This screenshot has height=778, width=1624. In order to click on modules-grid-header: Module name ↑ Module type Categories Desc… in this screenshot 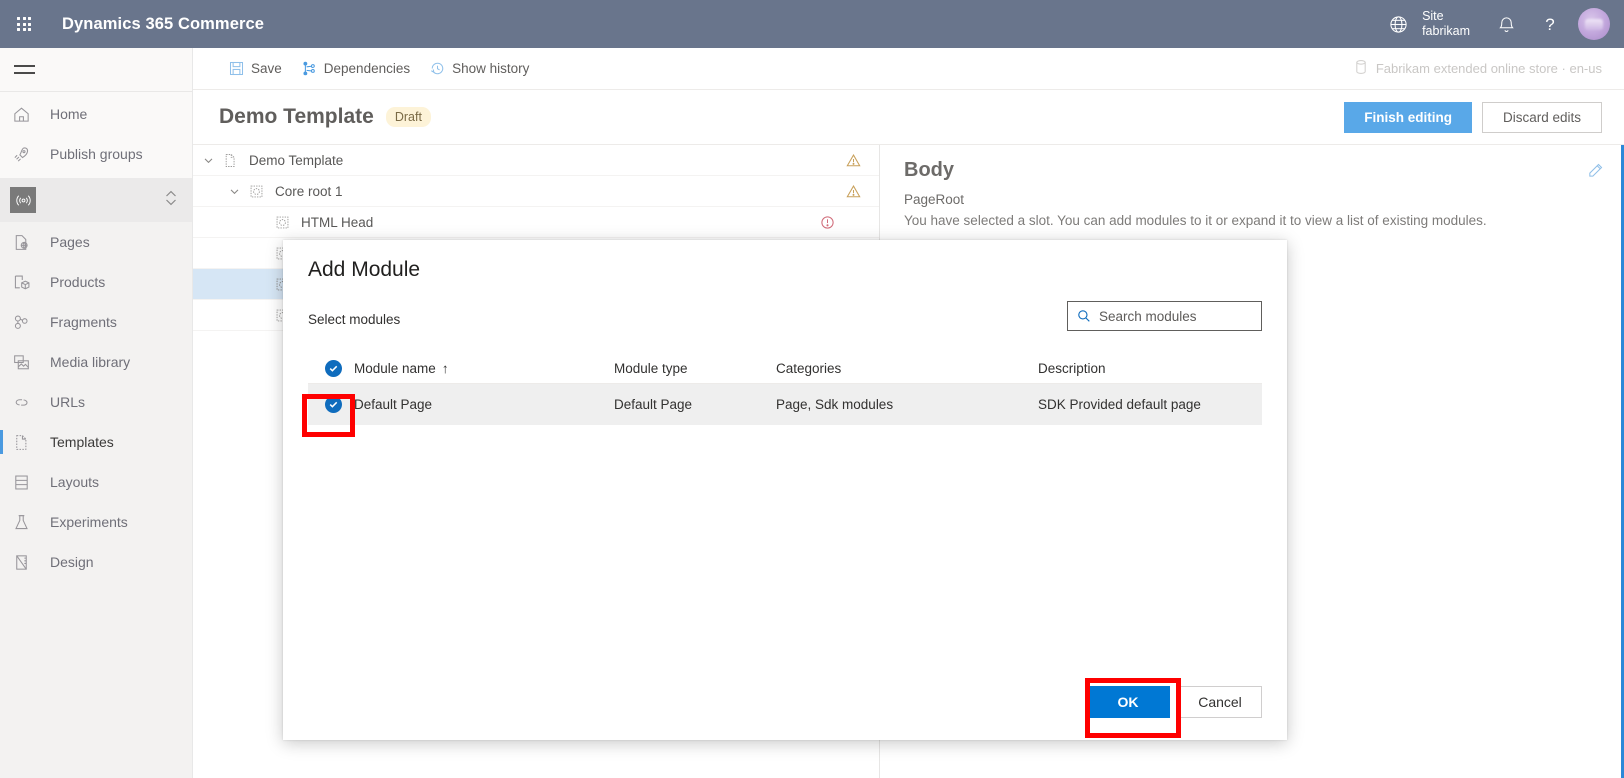, I will do `click(785, 368)`.